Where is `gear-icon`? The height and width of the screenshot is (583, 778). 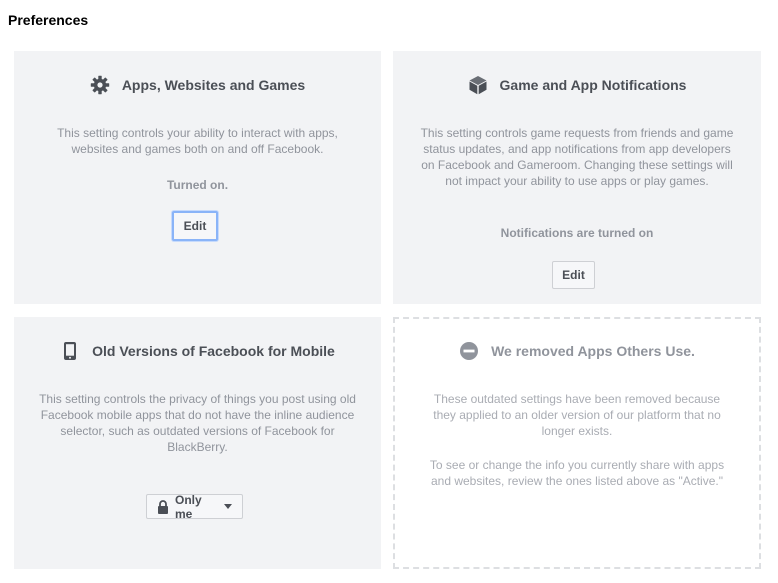
gear-icon is located at coordinates (100, 85).